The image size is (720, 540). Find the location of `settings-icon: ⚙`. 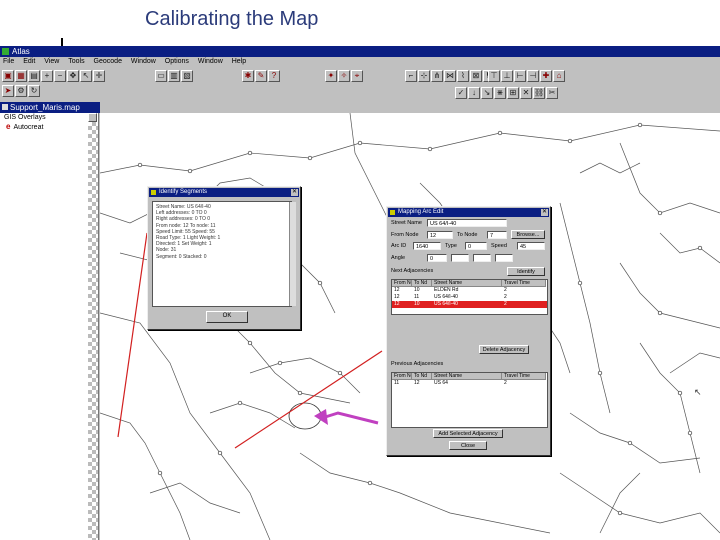

settings-icon: ⚙ is located at coordinates (21, 91).